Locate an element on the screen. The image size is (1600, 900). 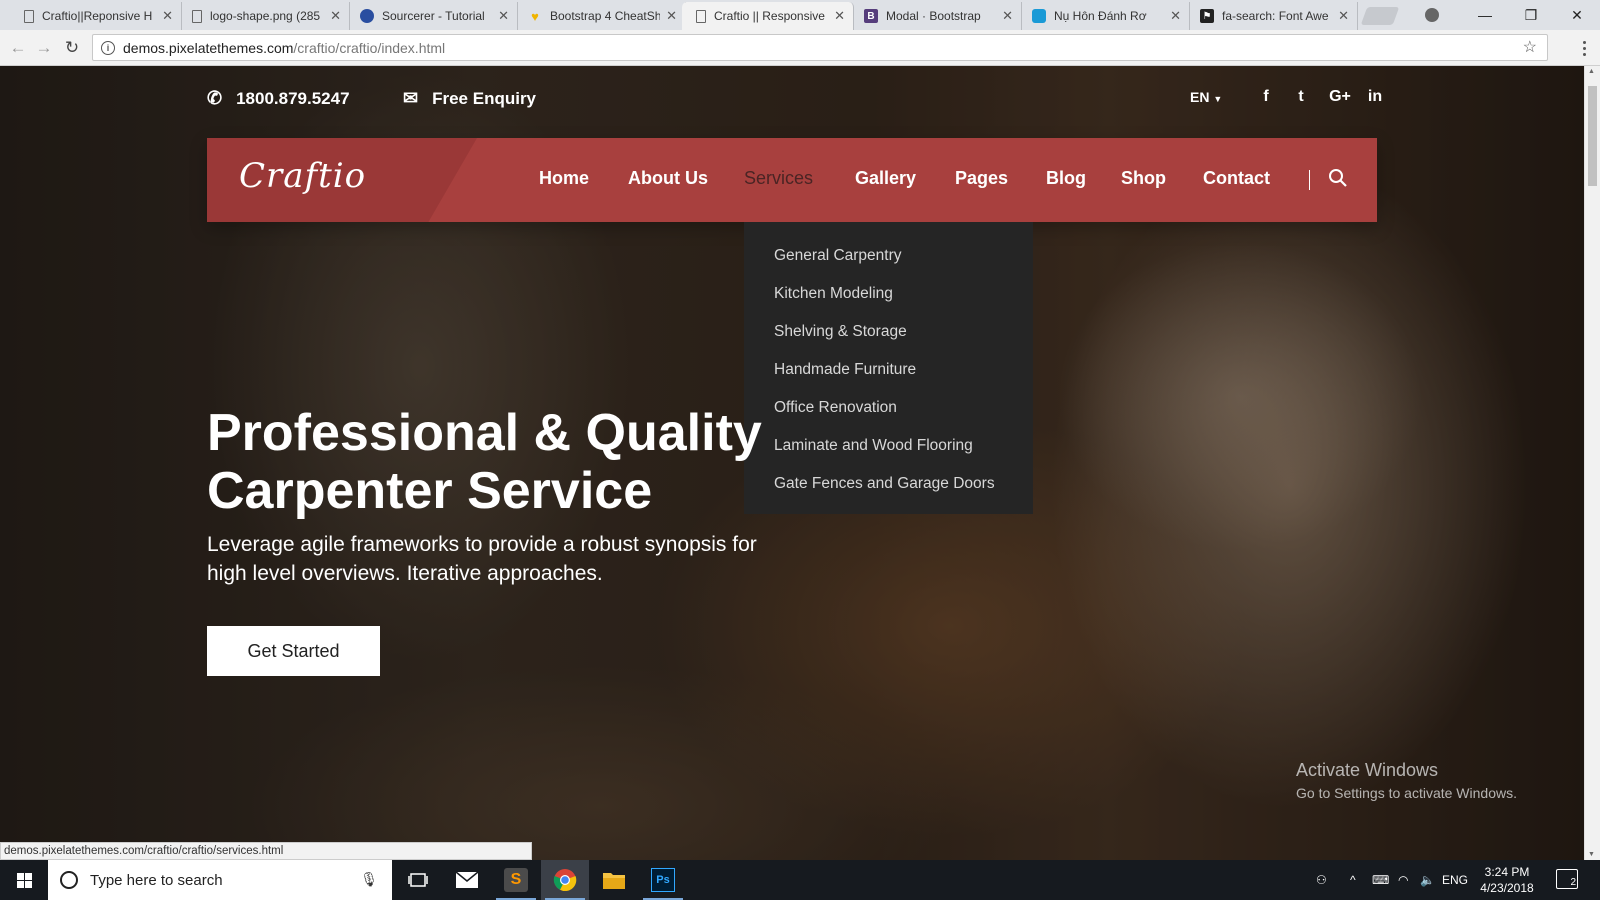
url-path: /craftio/craftio/index.html is located at coordinates (369, 47).